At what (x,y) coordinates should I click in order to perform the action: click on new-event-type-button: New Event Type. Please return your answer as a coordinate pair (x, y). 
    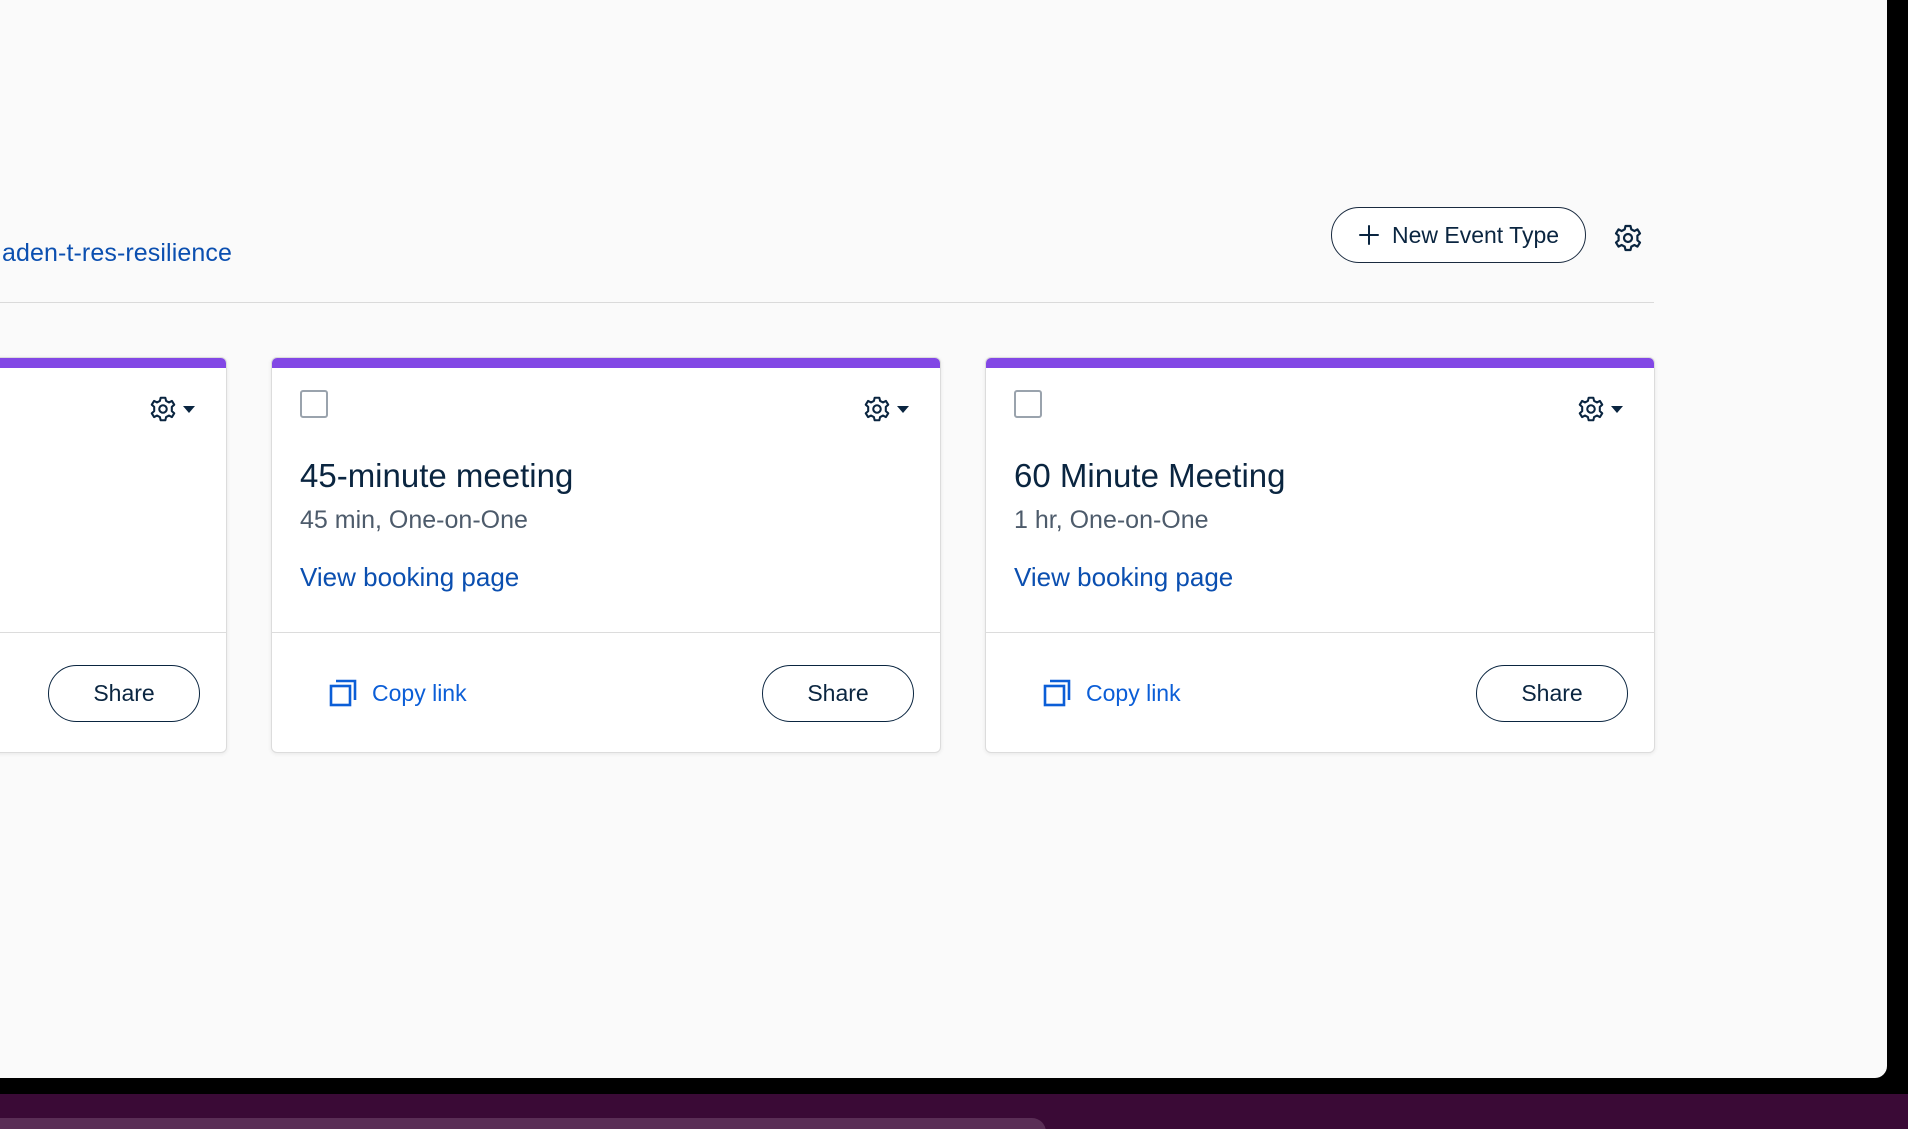
    Looking at the image, I should click on (1458, 235).